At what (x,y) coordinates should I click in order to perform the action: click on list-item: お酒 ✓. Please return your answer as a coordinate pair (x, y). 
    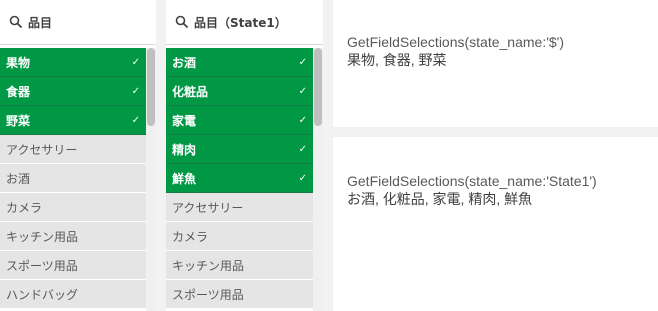
    Looking at the image, I should click on (239, 62).